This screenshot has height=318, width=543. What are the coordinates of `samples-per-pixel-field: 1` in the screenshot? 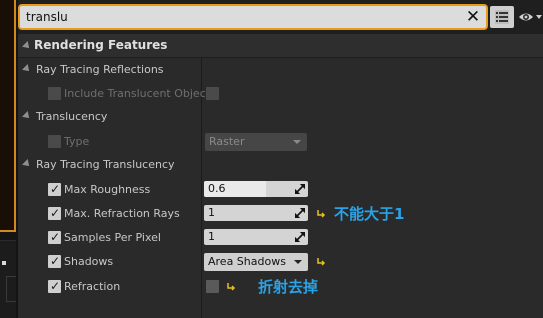 It's located at (256, 237).